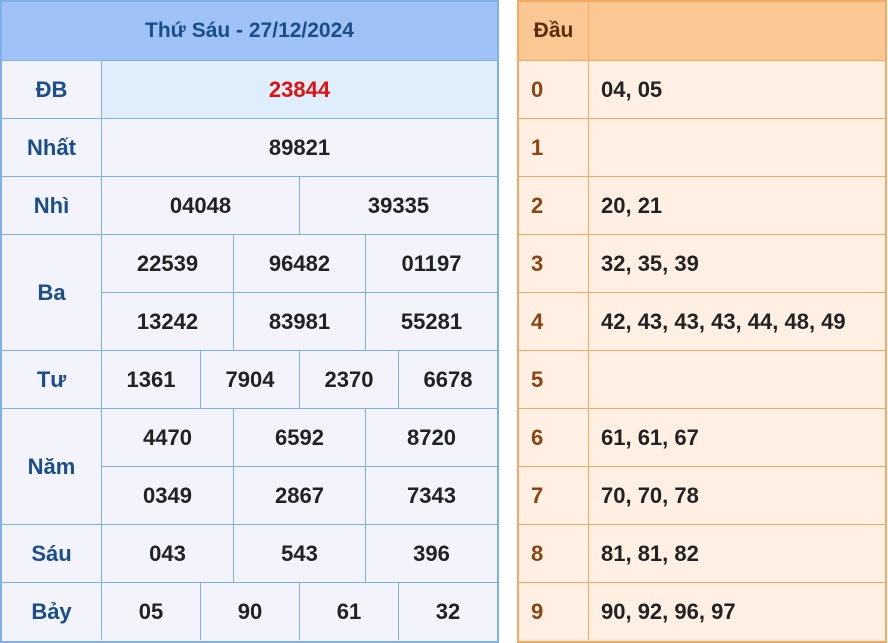  I want to click on dau-head-digit-text: 3, so click(537, 263).